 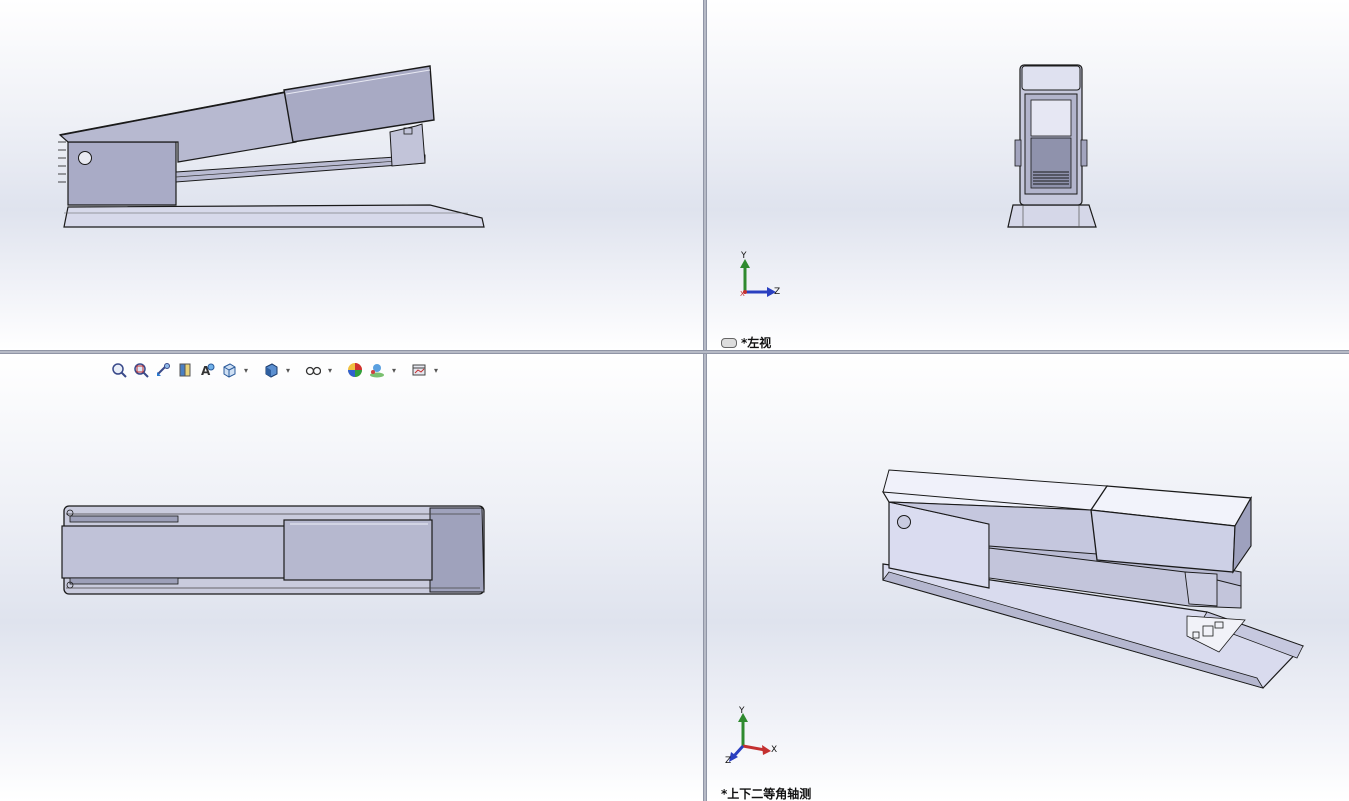 I want to click on iso-axis-y-label: Y, so click(x=742, y=711).